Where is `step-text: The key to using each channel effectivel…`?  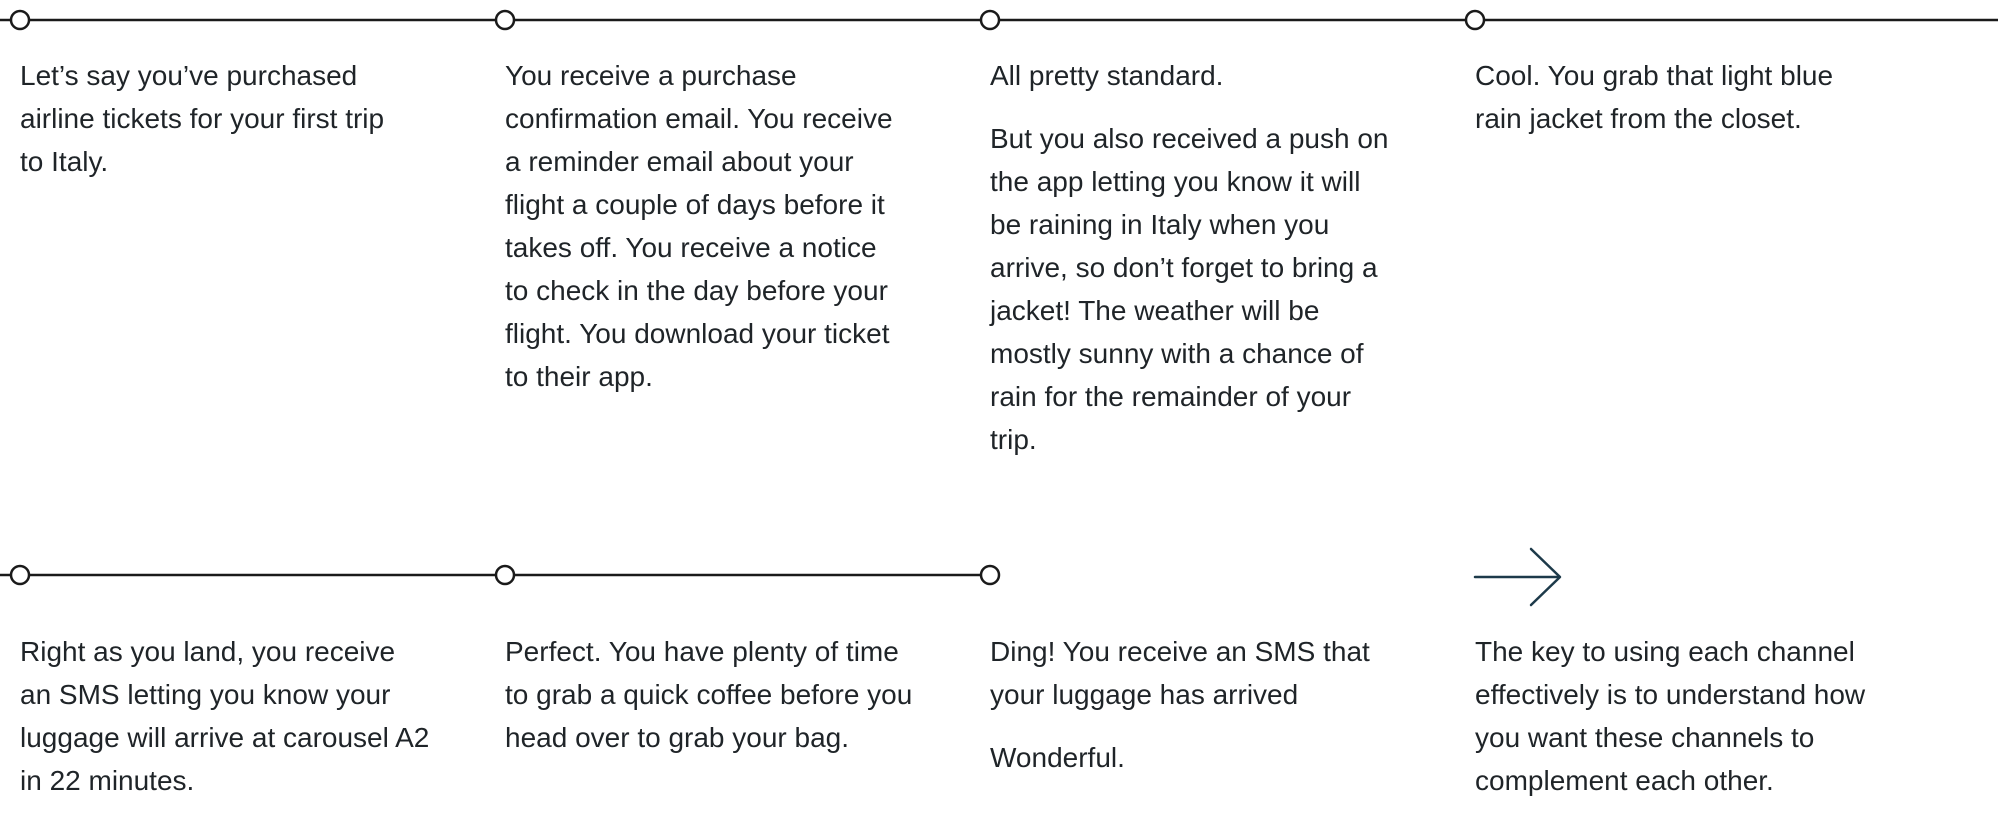
step-text: The key to using each channel effectivel… is located at coordinates (1670, 716).